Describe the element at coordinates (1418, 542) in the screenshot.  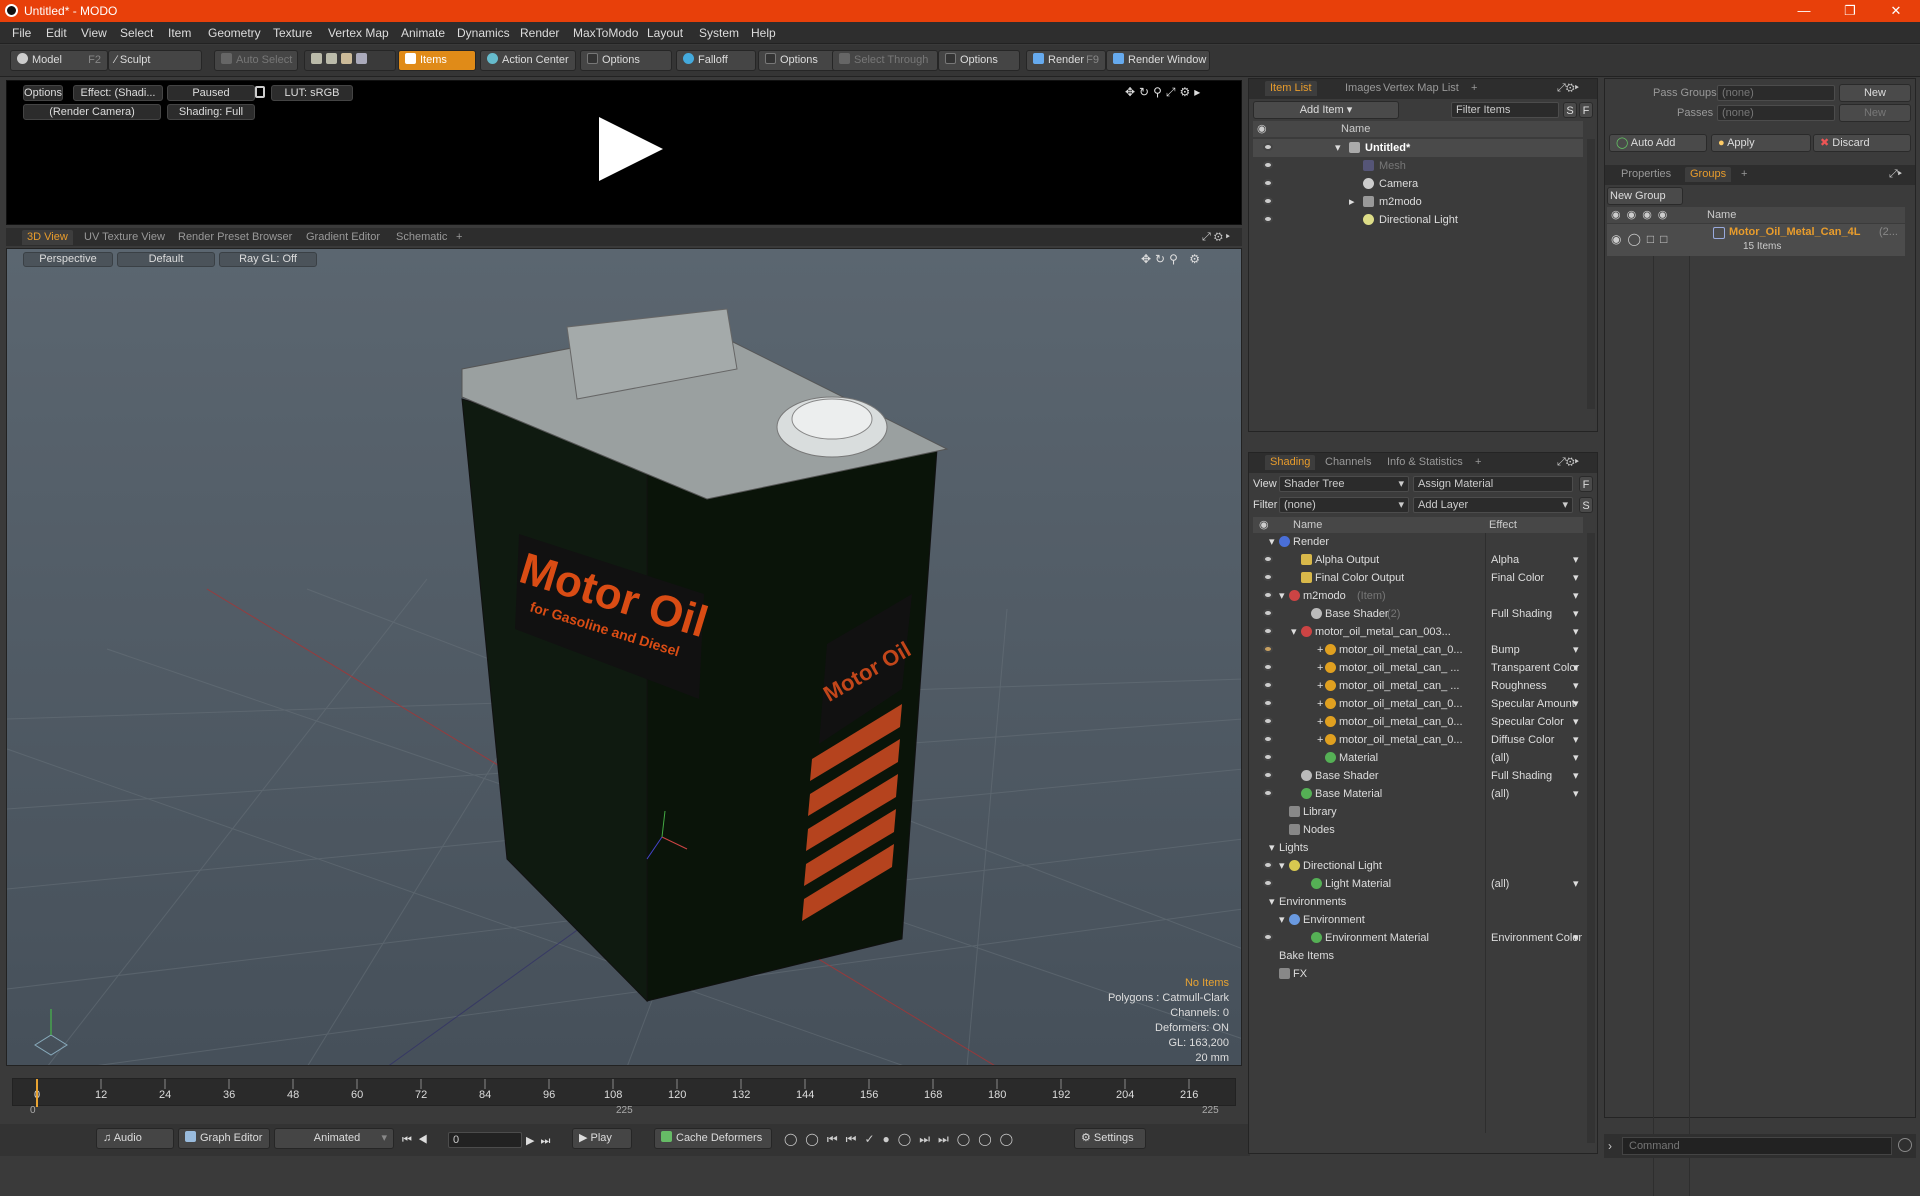
I see `shader-row: ▾ Render` at that location.